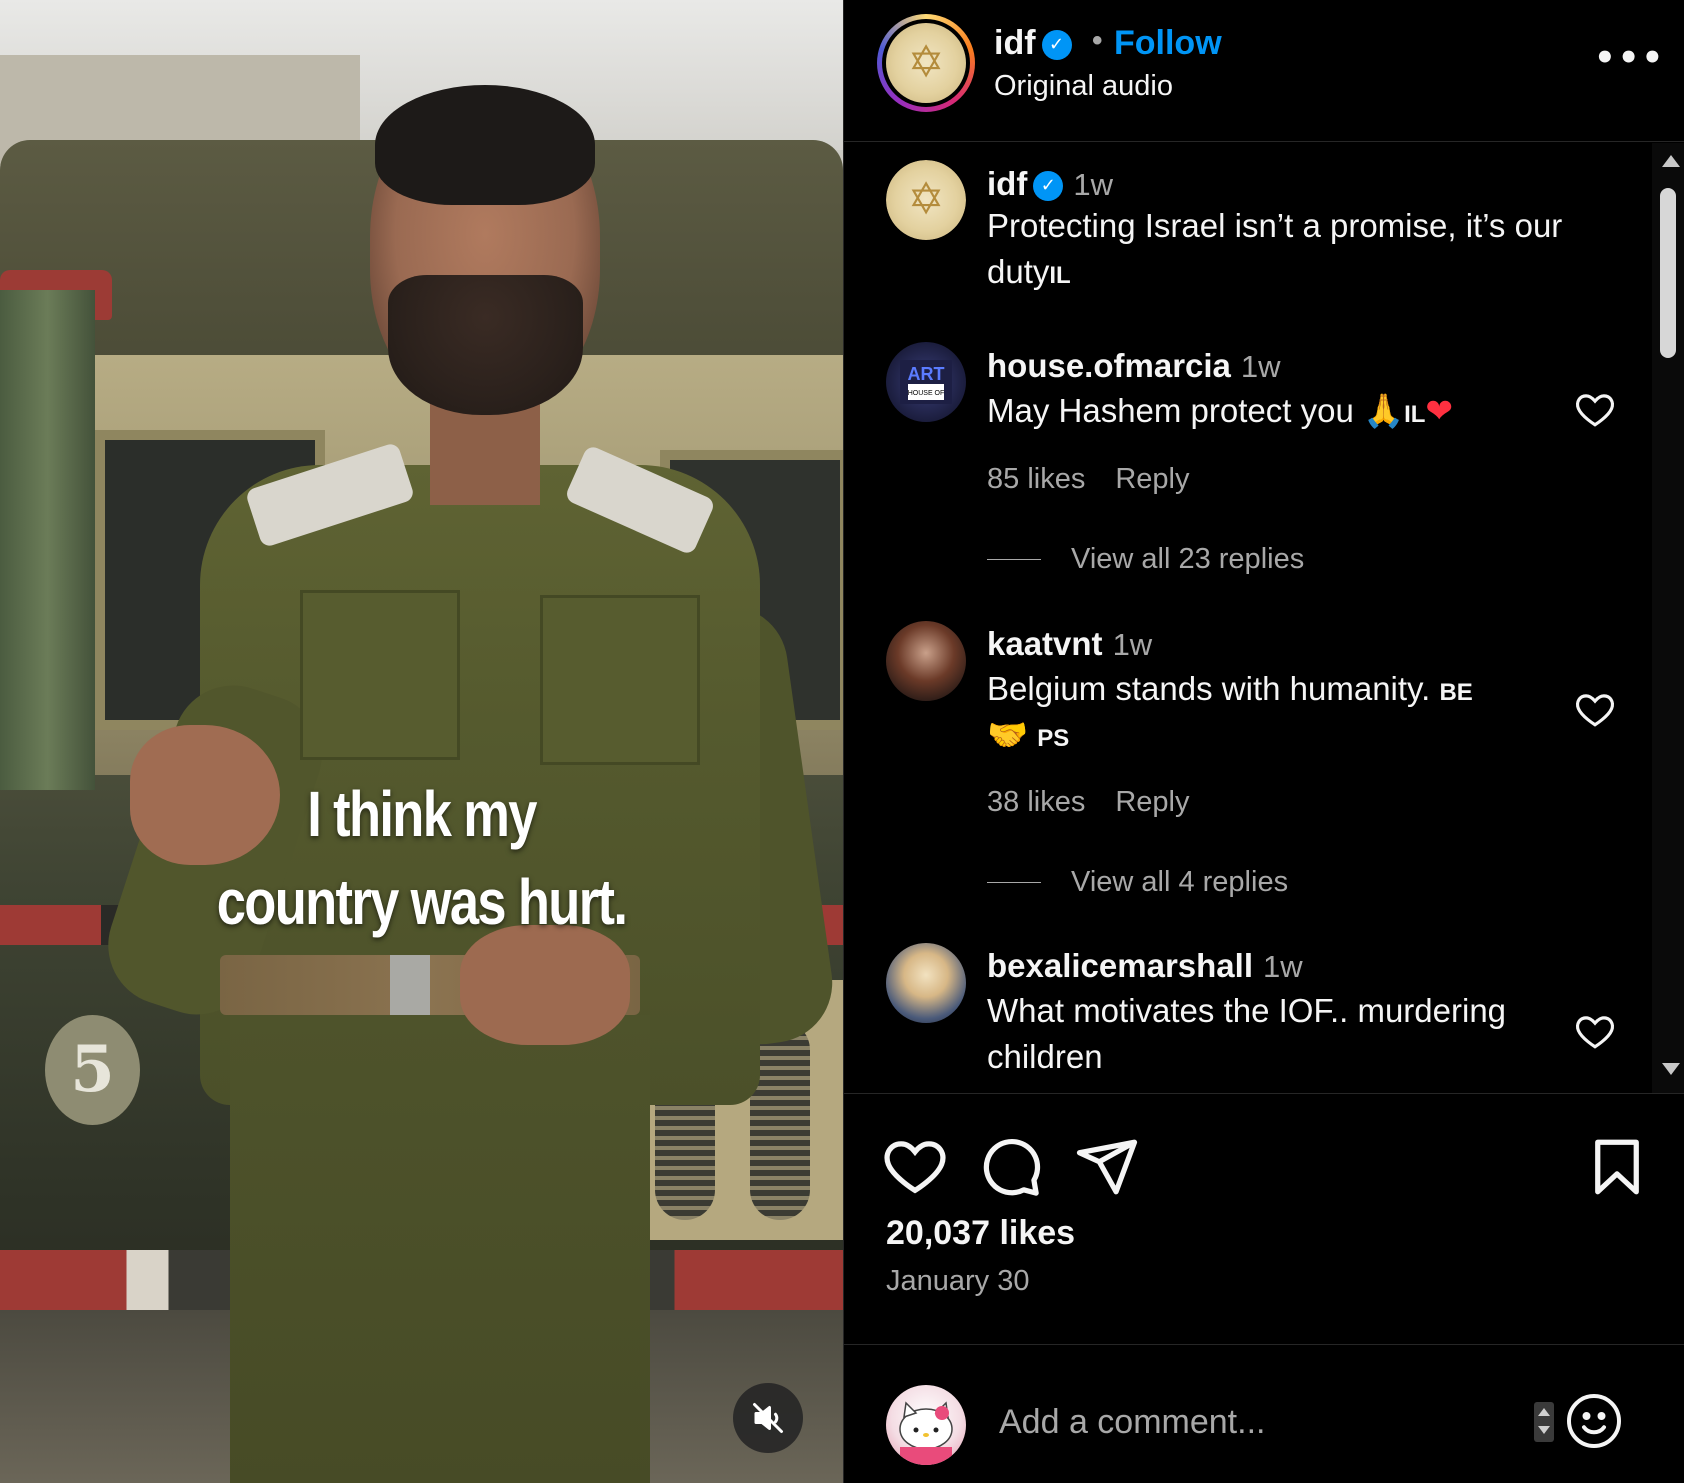  I want to click on comment-body: Belgium stands with humanity., so click(1209, 688).